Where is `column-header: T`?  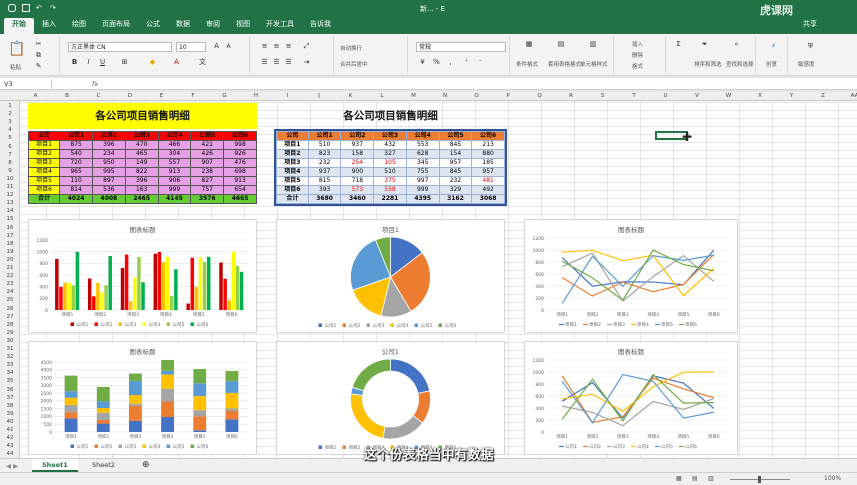
column-header: T is located at coordinates (634, 96).